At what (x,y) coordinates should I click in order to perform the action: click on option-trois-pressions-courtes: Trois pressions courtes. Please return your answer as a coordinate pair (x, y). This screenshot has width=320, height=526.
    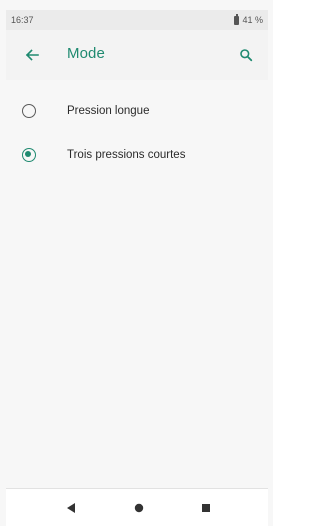
    Looking at the image, I should click on (137, 155).